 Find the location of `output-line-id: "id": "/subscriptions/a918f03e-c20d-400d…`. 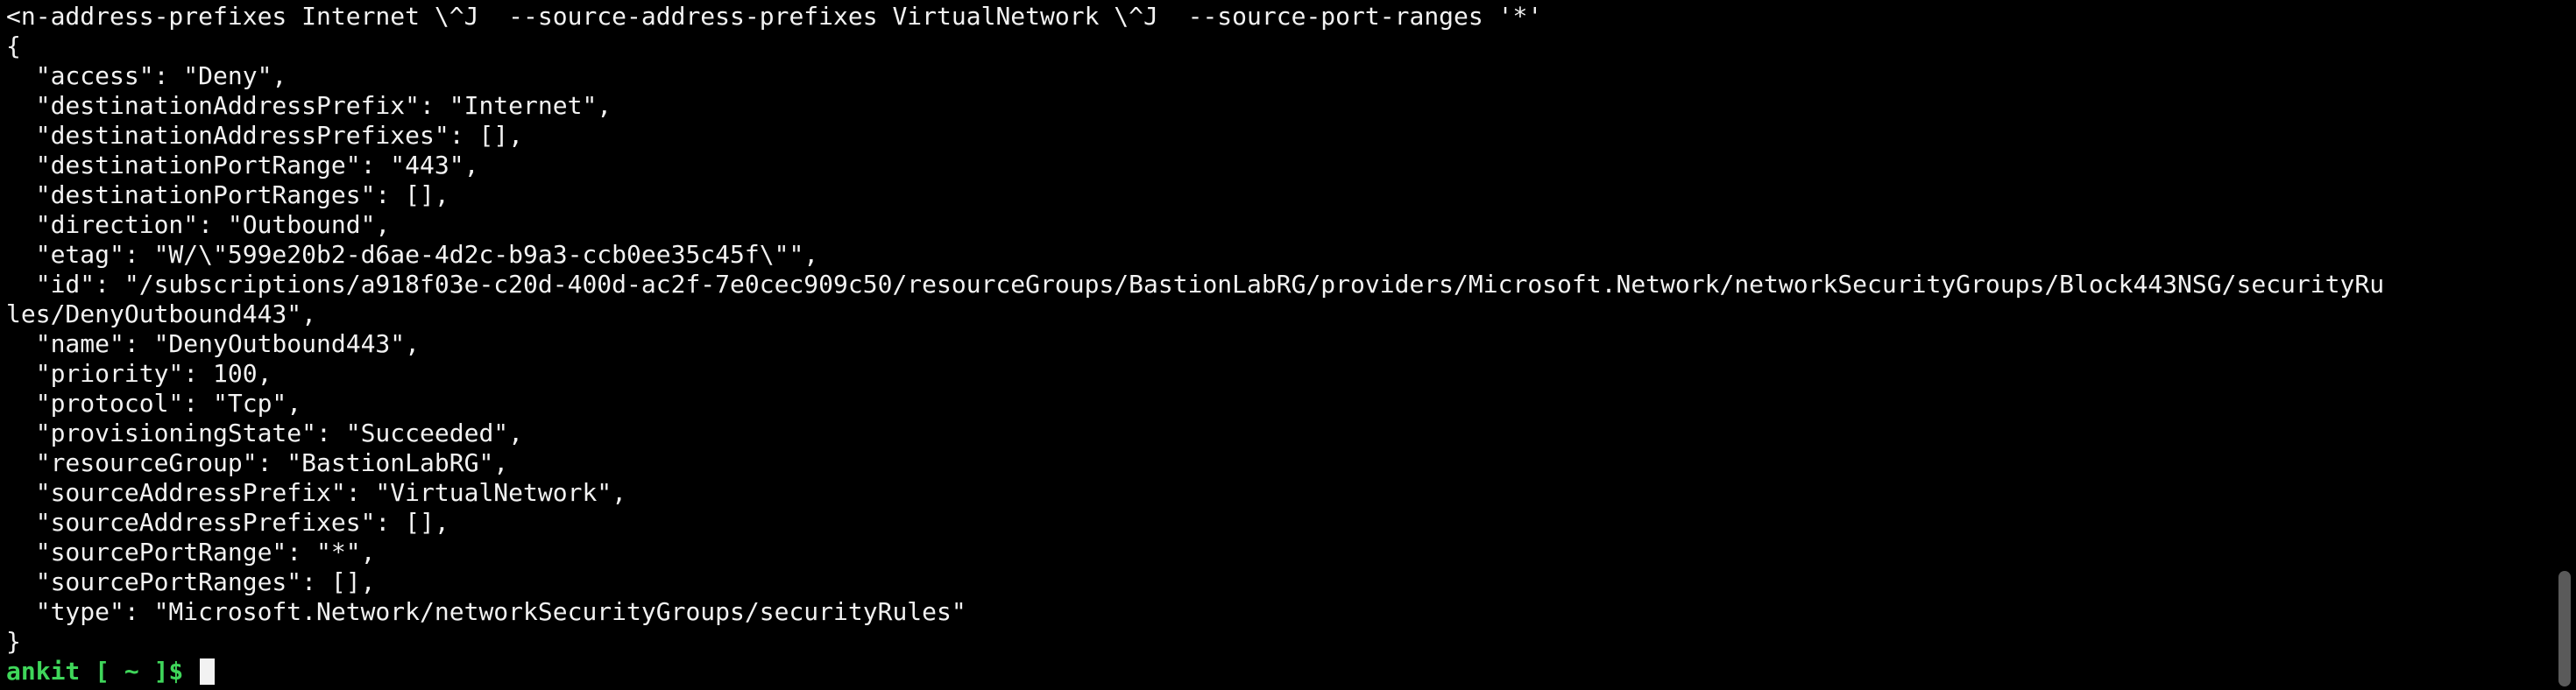

output-line-id: "id": "/subscriptions/a918f03e-c20d-400d… is located at coordinates (1195, 284).